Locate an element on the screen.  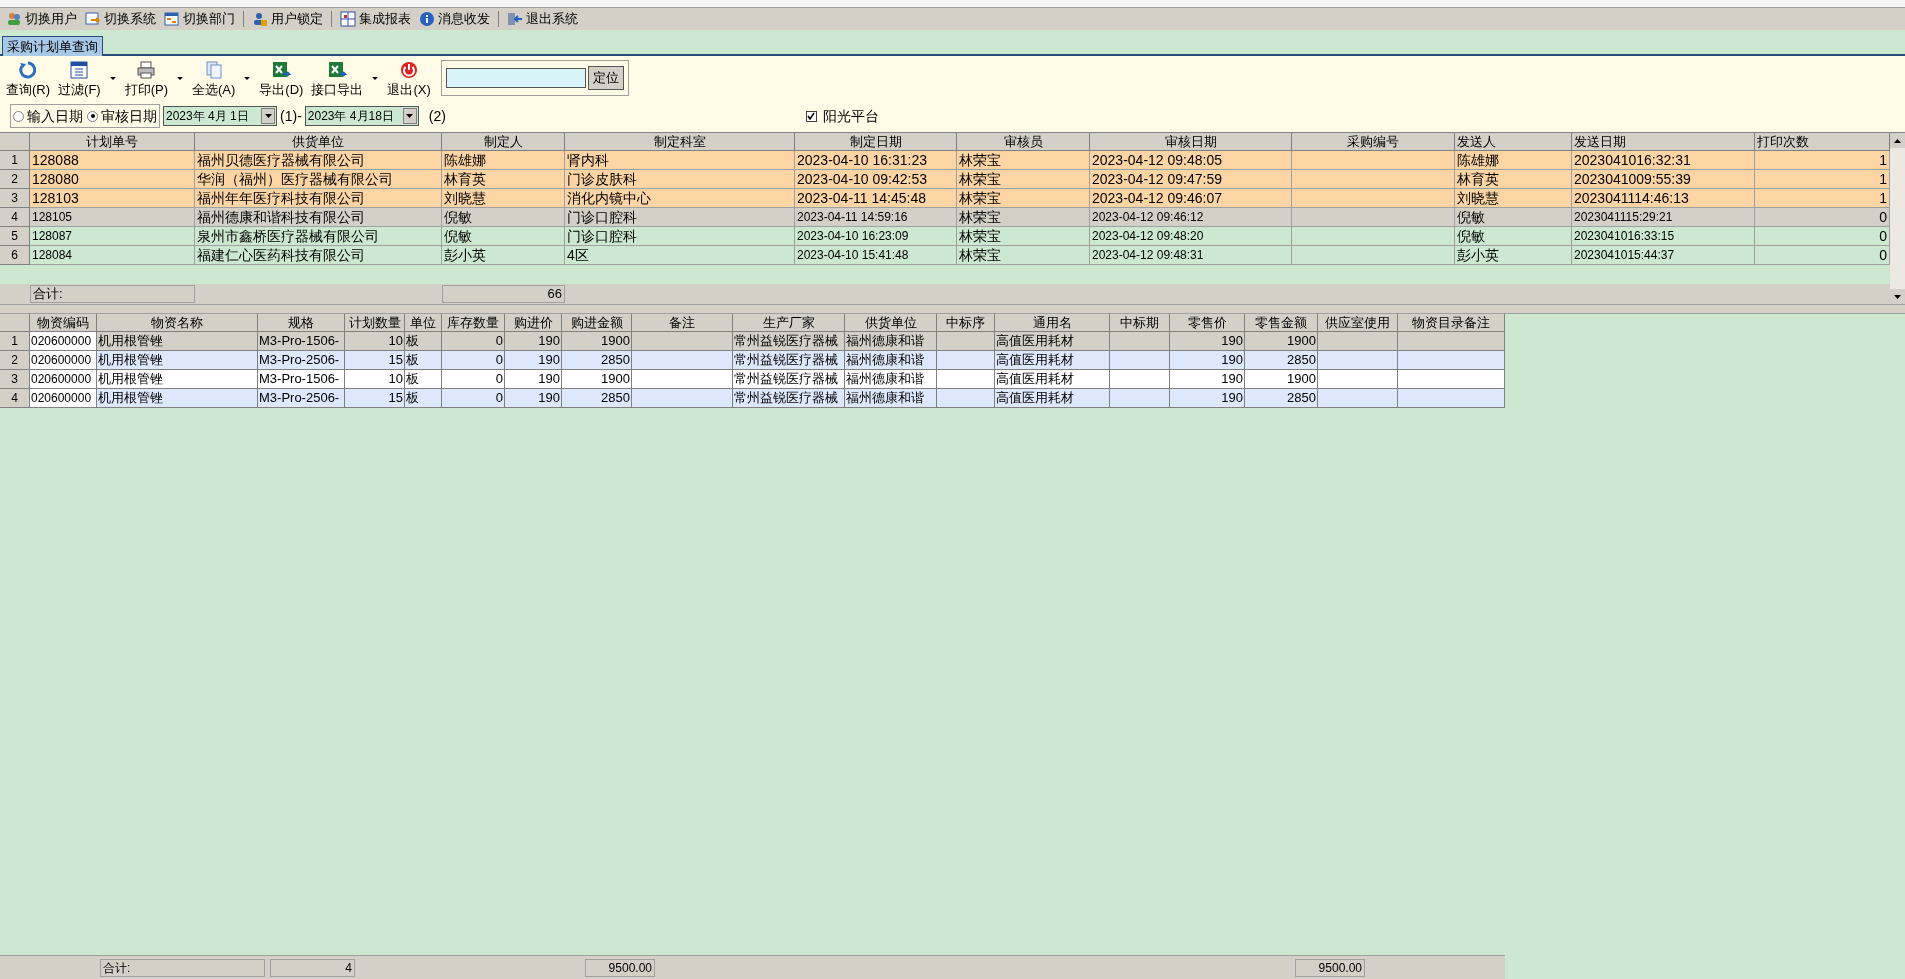
table-cell: 2023-04-12 09:48:31 is located at coordinates (1191, 255).